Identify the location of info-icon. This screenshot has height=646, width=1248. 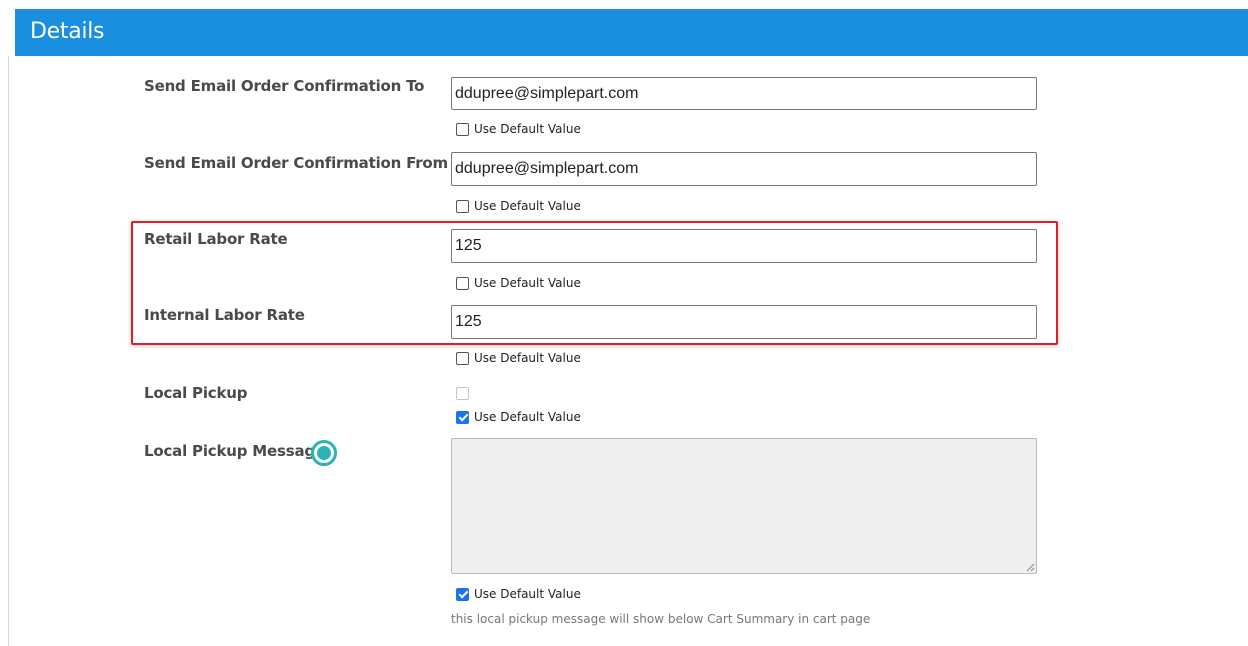
(324, 453).